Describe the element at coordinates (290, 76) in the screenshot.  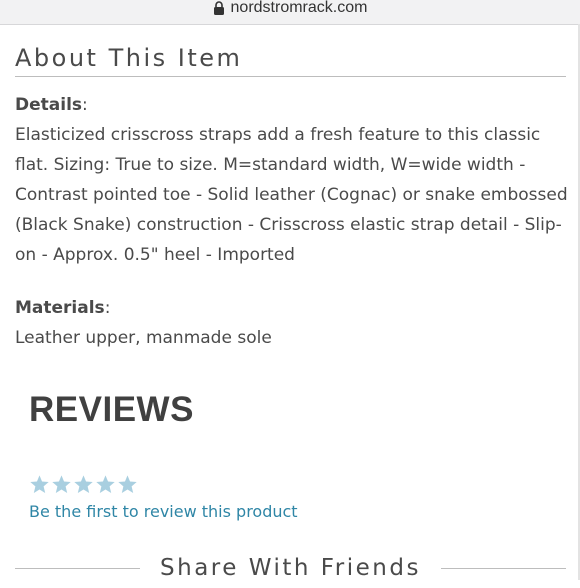
I see `heading-divider` at that location.